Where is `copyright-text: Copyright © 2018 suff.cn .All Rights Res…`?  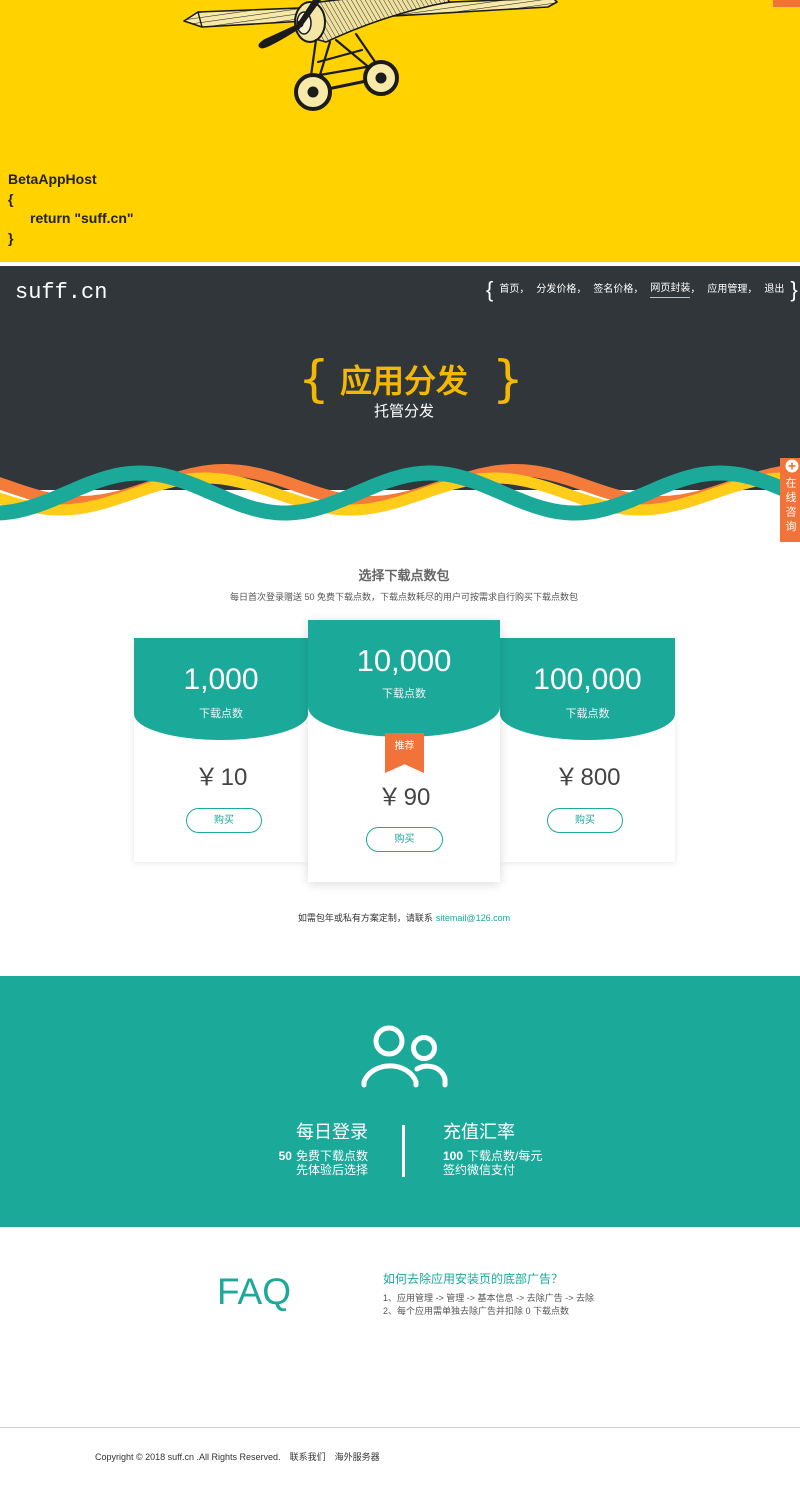 copyright-text: Copyright © 2018 suff.cn .All Rights Res… is located at coordinates (188, 1457).